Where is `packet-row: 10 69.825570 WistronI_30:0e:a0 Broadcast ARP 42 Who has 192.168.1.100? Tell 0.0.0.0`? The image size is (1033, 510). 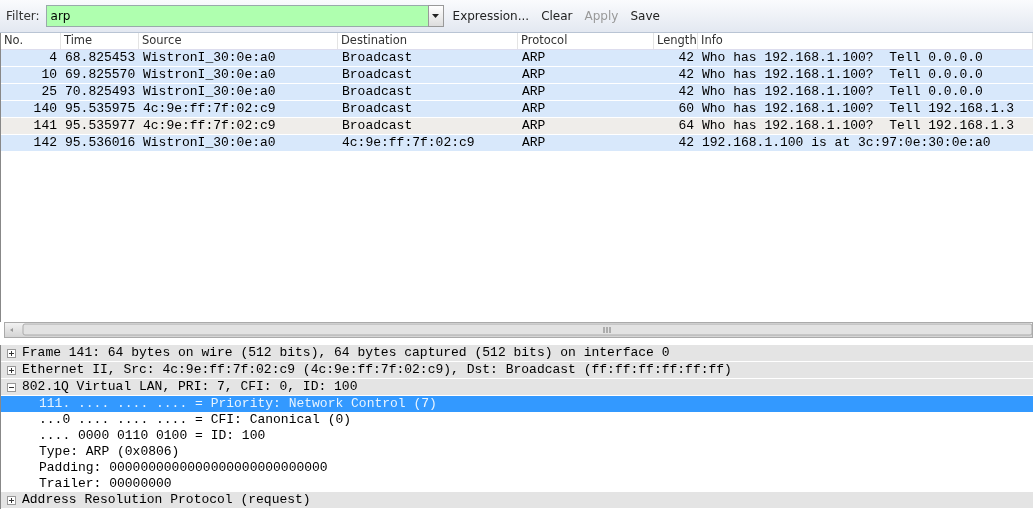 packet-row: 10 69.825570 WistronI_30:0e:a0 Broadcast ARP 42 Who has 192.168.1.100? Tell 0.0.0.0 is located at coordinates (517, 75).